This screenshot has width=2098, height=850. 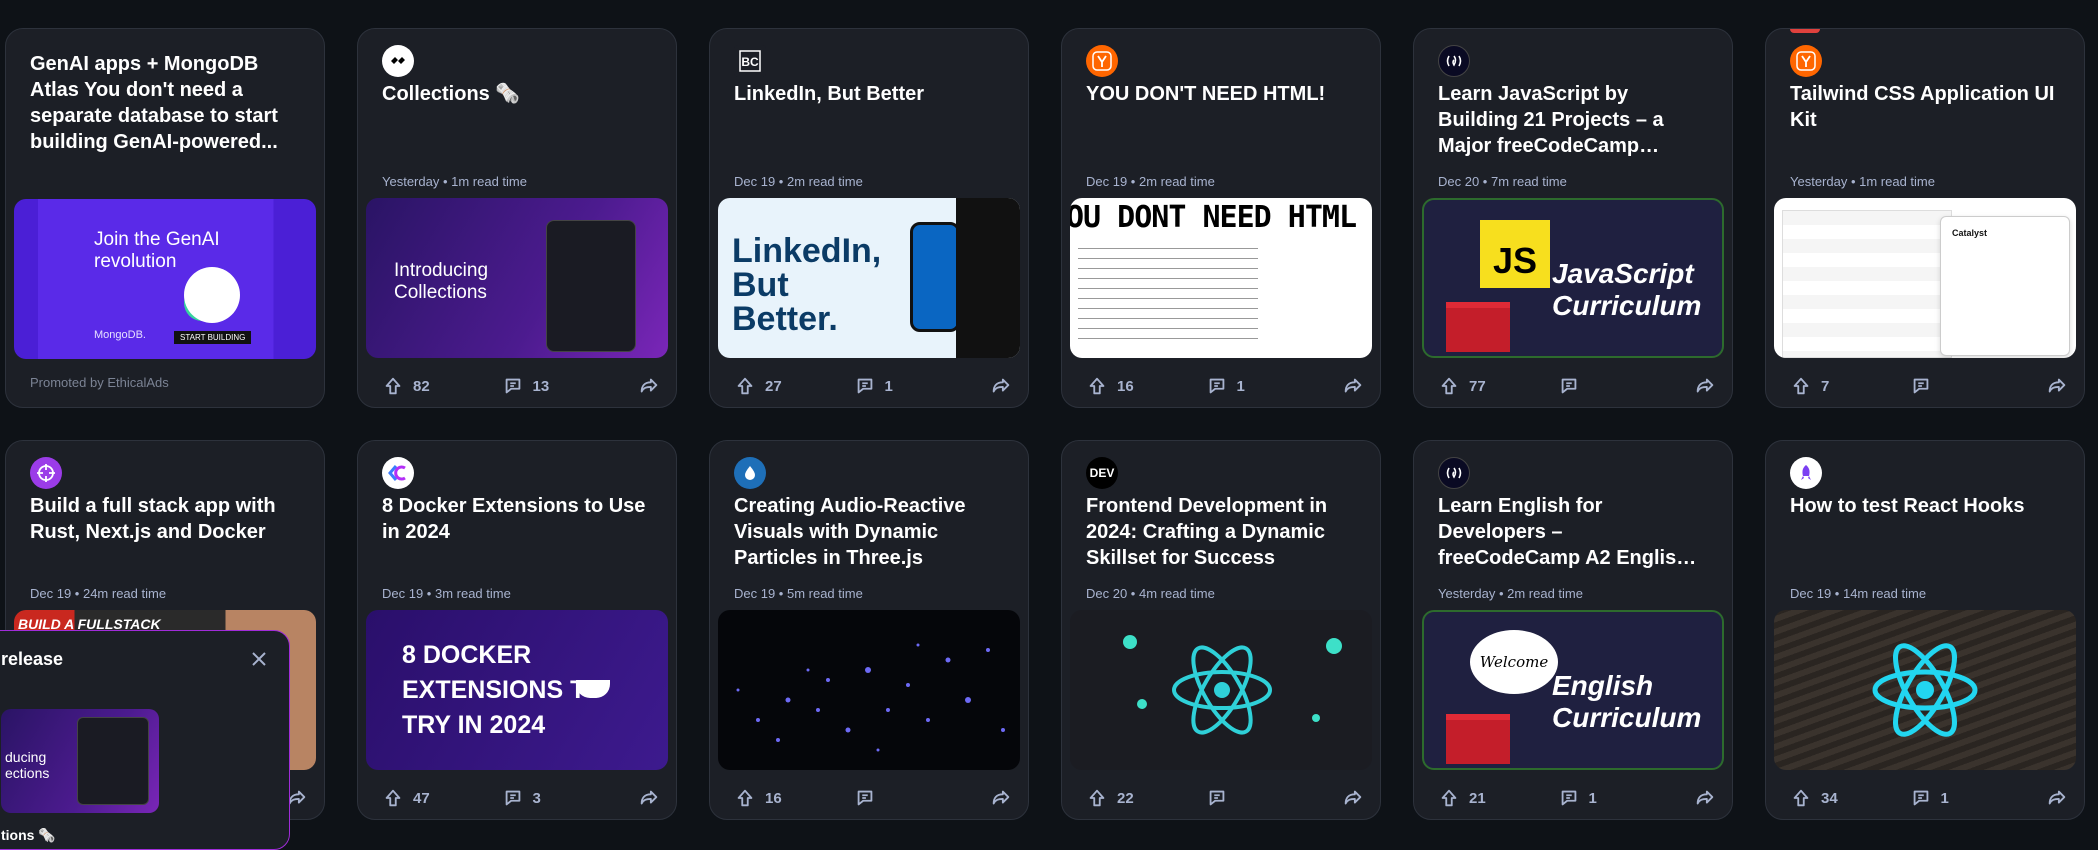 I want to click on post-actions: 27 1, so click(x=873, y=386).